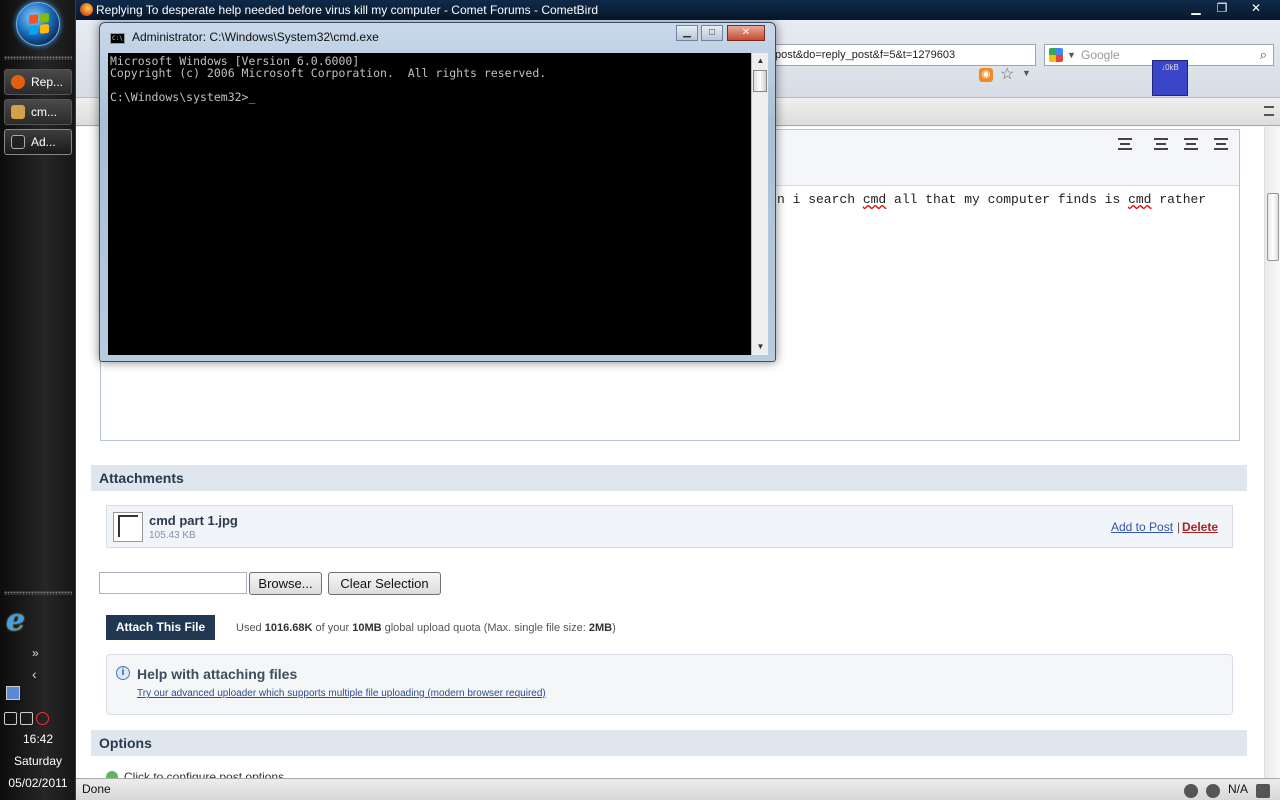  What do you see at coordinates (1170, 78) in the screenshot?
I see `network-meter: ↓0kB` at bounding box center [1170, 78].